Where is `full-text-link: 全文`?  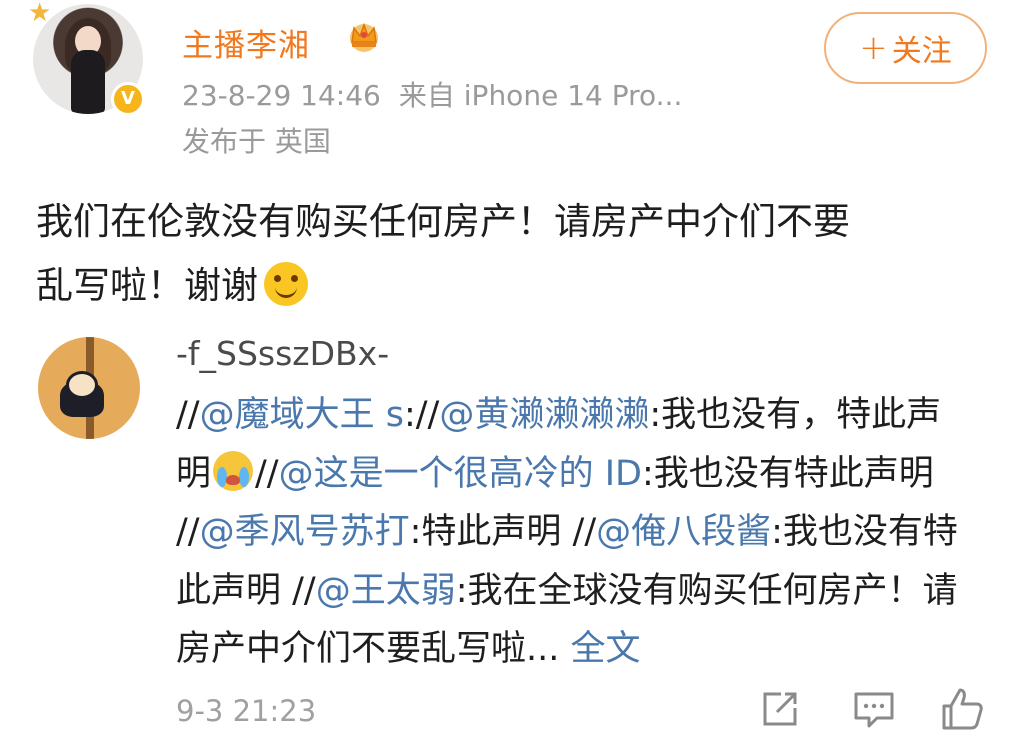
full-text-link: 全文 is located at coordinates (606, 649).